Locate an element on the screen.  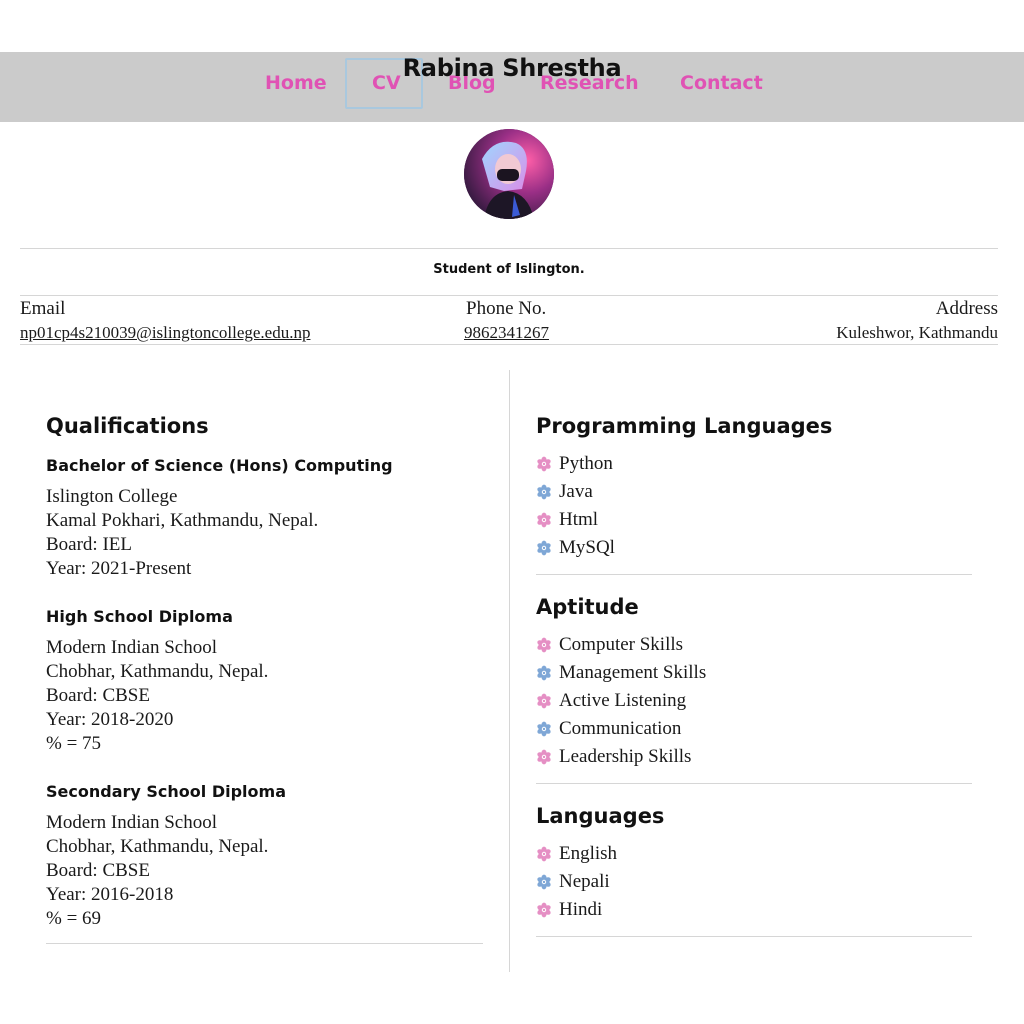
skill-item: Python is located at coordinates (586, 463).